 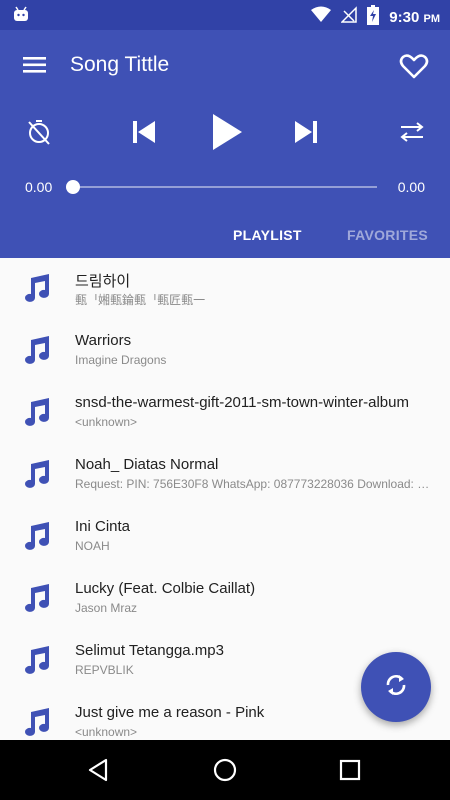 I want to click on seek-thumb, so click(x=73, y=187).